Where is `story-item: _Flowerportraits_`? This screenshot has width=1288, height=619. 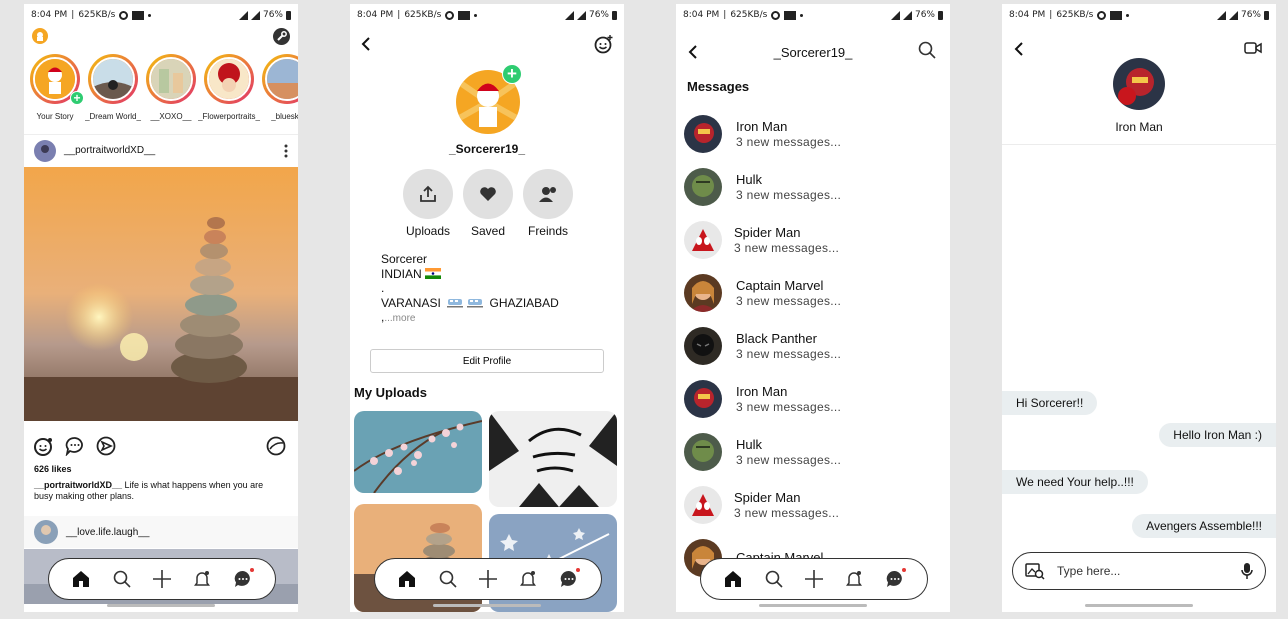
story-item: _Flowerportraits_ is located at coordinates (229, 87).